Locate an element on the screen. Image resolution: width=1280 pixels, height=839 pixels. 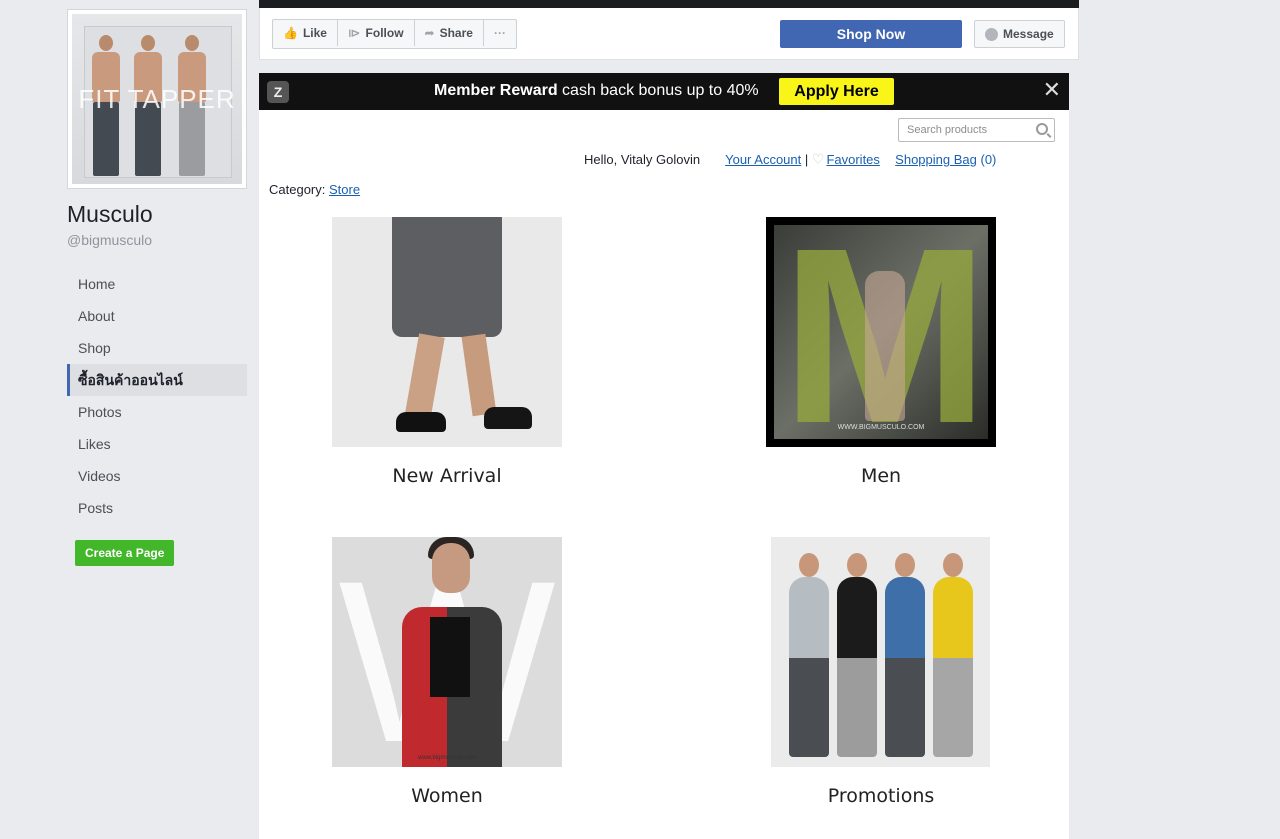
message-button: Message is located at coordinates (1019, 34).